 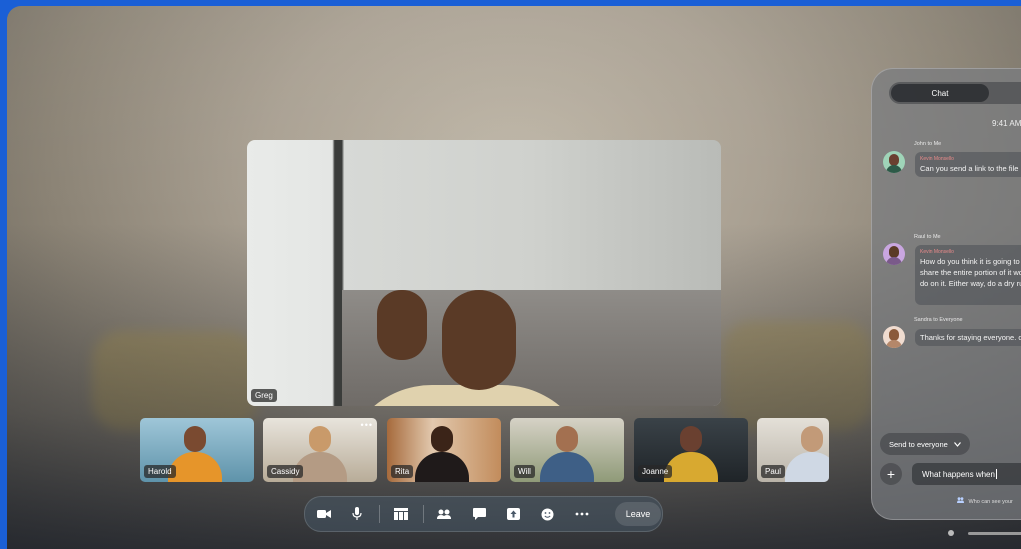 What do you see at coordinates (928, 144) in the screenshot?
I see `message-sender: John to Me` at bounding box center [928, 144].